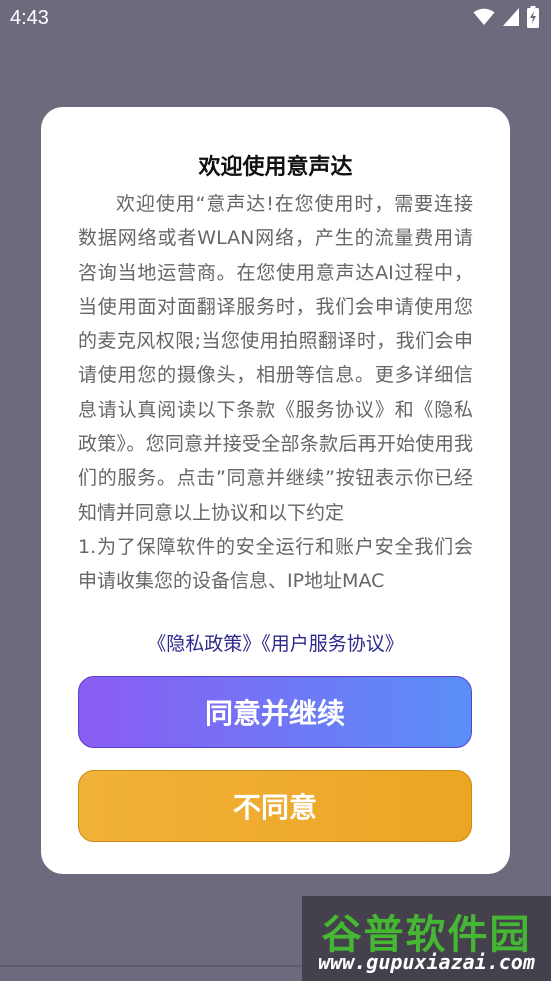  What do you see at coordinates (275, 806) in the screenshot?
I see `disagree-button: 不同意` at bounding box center [275, 806].